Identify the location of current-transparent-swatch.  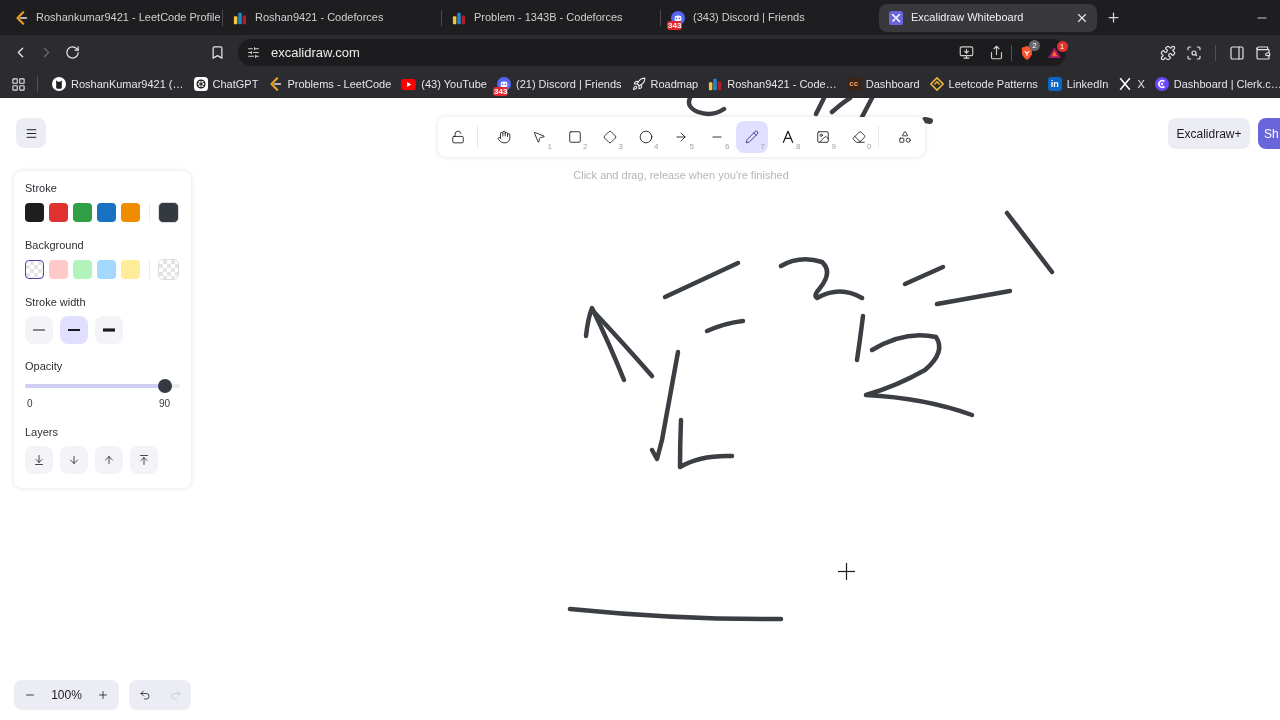
(168, 269).